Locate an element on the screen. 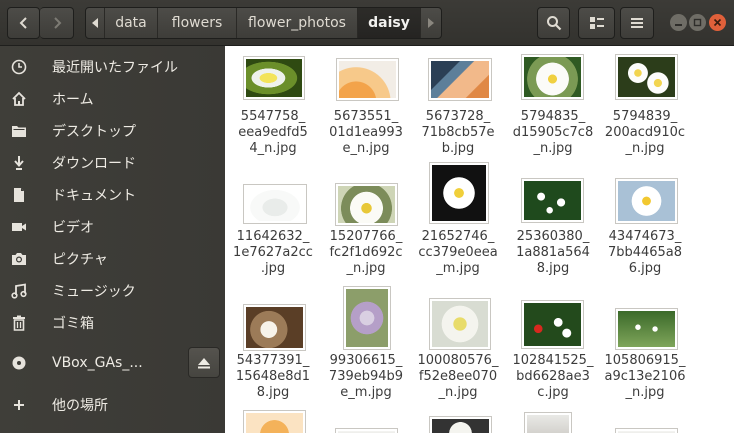  clock-icon is located at coordinates (19, 67).